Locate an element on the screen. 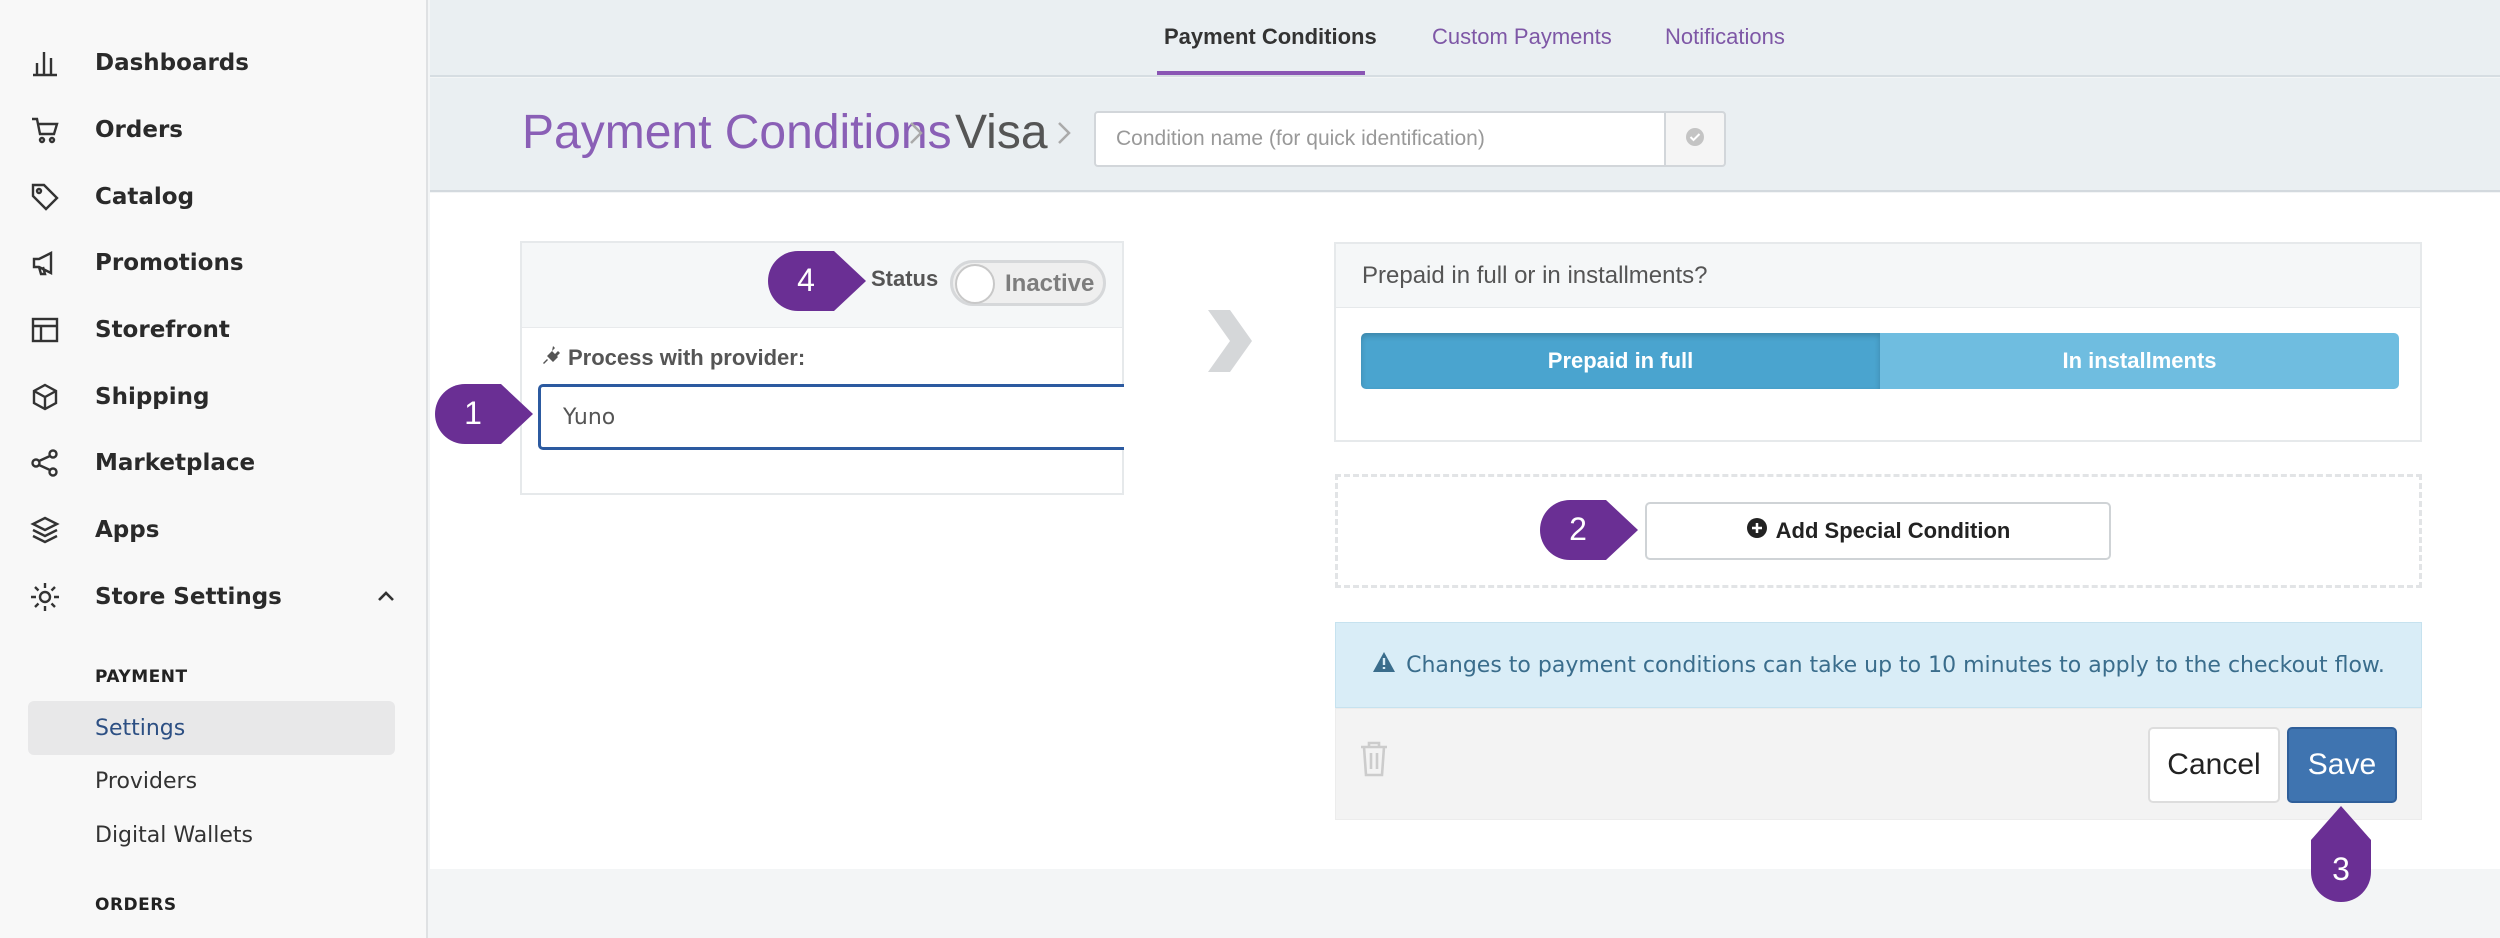 This screenshot has width=2500, height=938. prepaid-in-full-button: Prepaid in full is located at coordinates (1620, 361).